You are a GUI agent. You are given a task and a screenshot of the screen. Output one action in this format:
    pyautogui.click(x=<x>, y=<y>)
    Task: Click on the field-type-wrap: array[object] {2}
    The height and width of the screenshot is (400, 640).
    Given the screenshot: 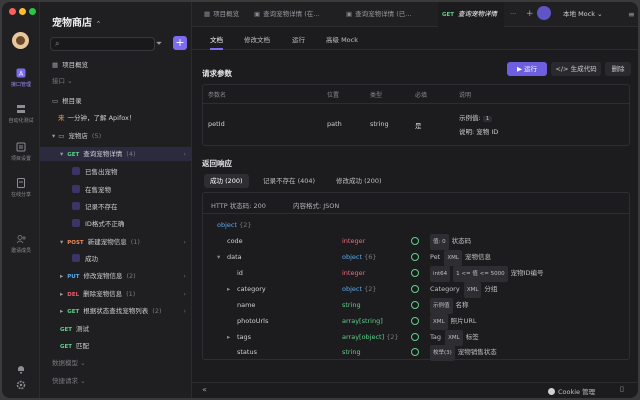 What is the action you would take?
    pyautogui.click(x=370, y=337)
    